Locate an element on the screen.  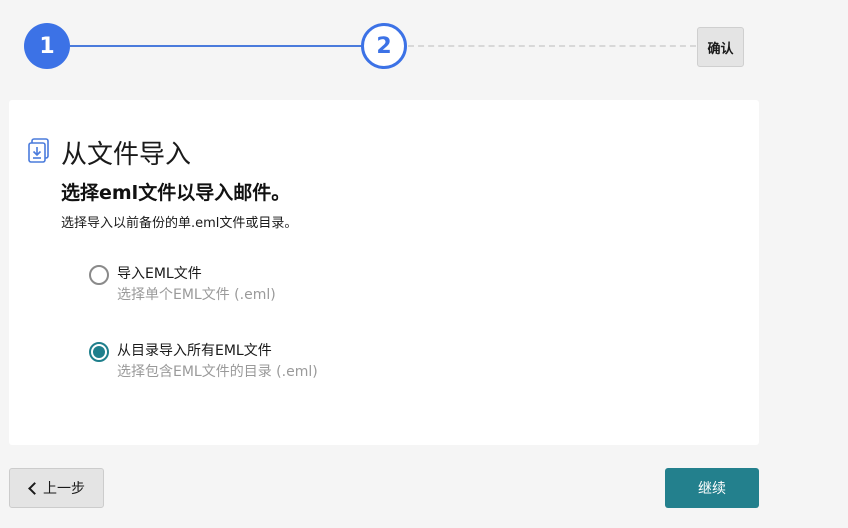
continue-button: 继续 is located at coordinates (712, 488).